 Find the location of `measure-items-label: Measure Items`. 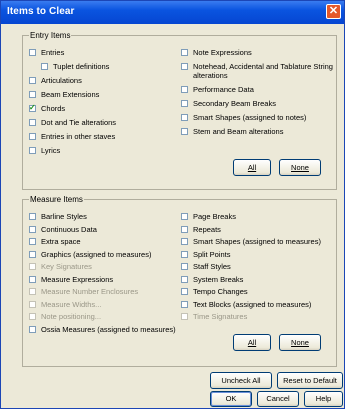

measure-items-label: Measure Items is located at coordinates (56, 199).